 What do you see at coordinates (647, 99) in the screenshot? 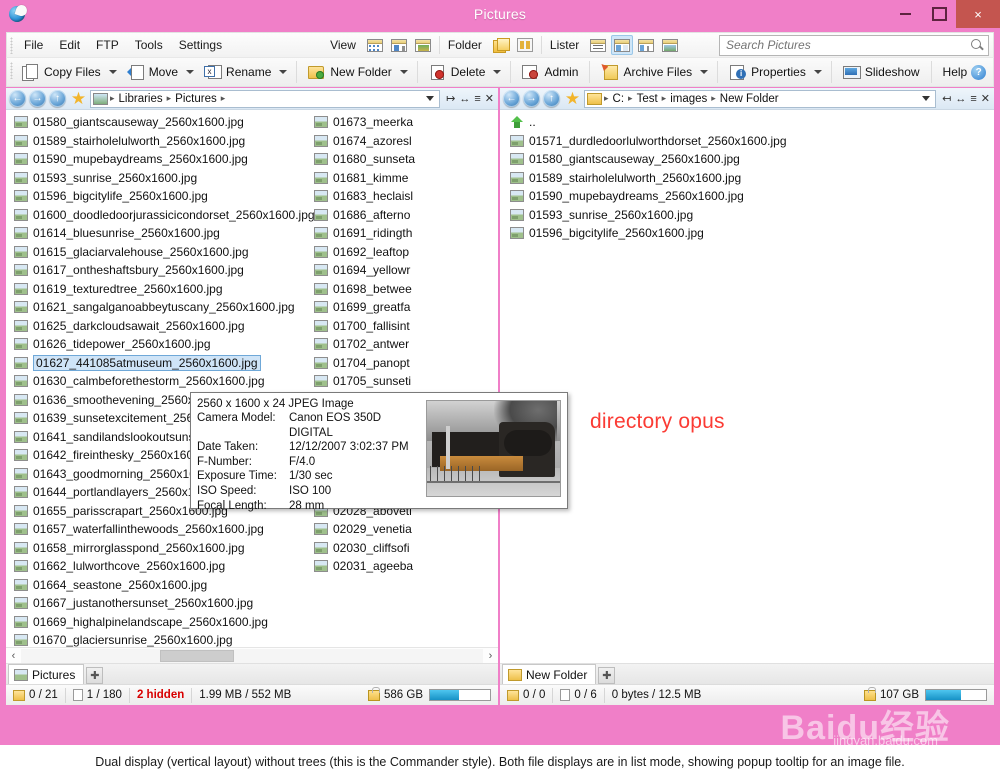
I see `breadcrumb-test: Test` at bounding box center [647, 99].